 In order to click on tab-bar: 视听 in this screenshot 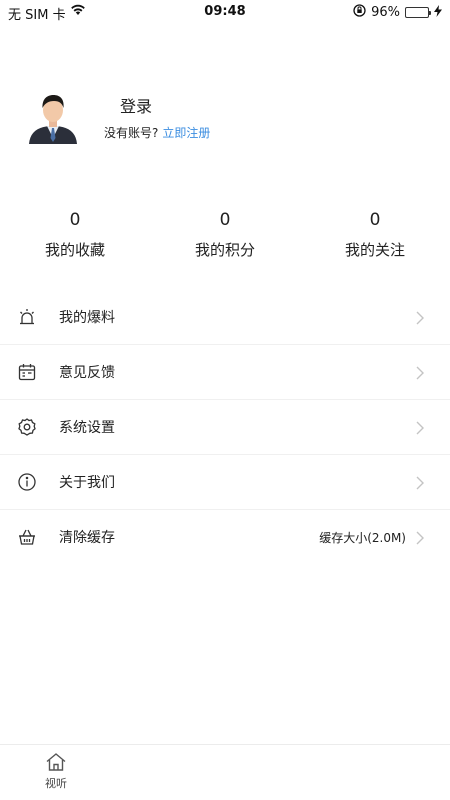, I will do `click(225, 772)`.